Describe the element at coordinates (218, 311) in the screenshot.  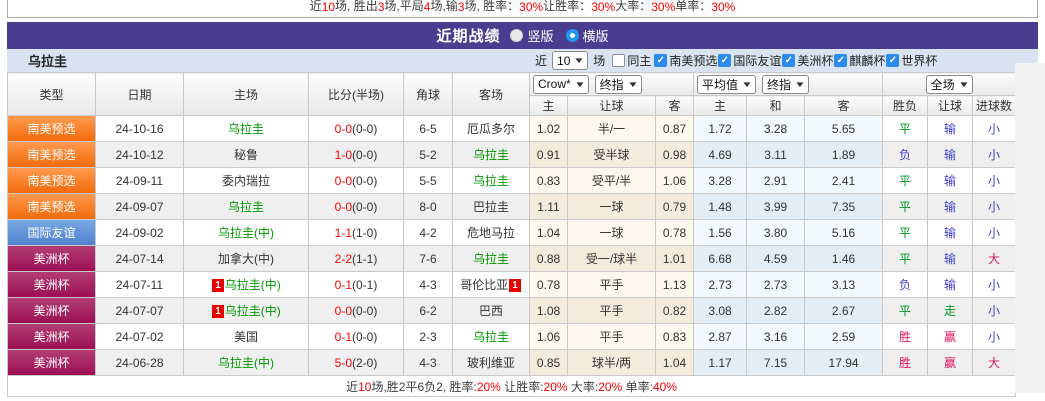
I see `red-card-badge: 1` at that location.